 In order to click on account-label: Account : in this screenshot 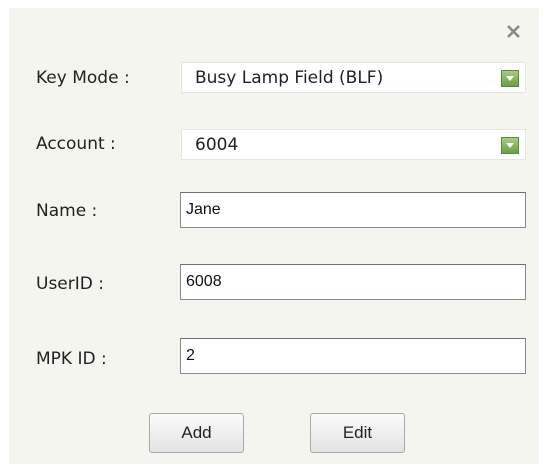, I will do `click(76, 144)`.